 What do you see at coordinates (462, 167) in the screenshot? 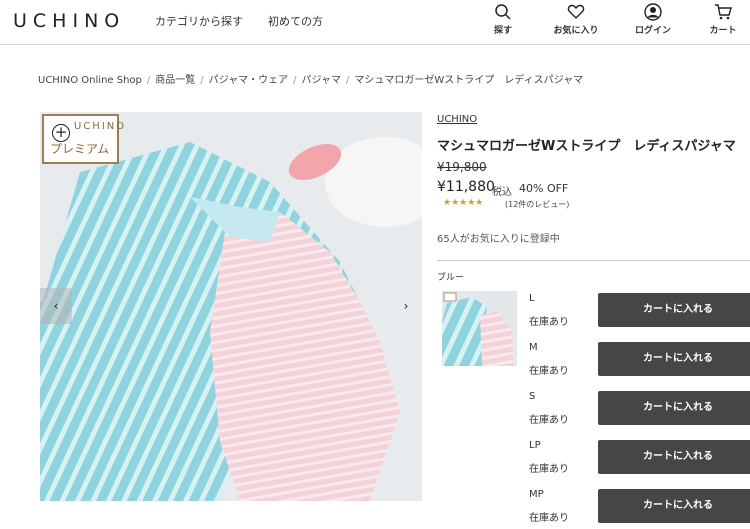
I see `original-price: ¥19,800` at bounding box center [462, 167].